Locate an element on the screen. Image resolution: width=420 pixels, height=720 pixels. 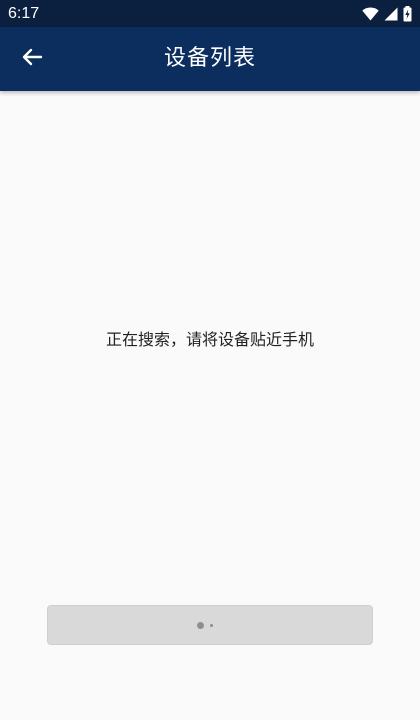
app-bar: 设备列表 is located at coordinates (210, 59).